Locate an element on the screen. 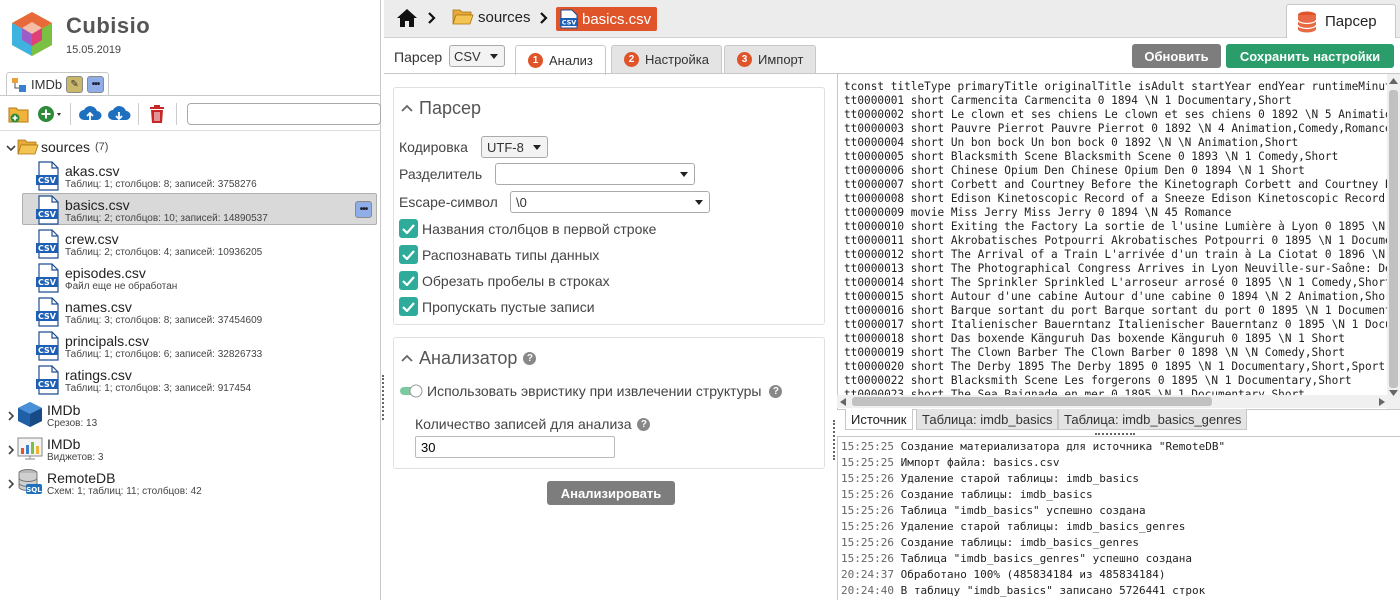 The image size is (1400, 600). log-message: Создание таблицы: imdb_basics_genres is located at coordinates (1020, 542).